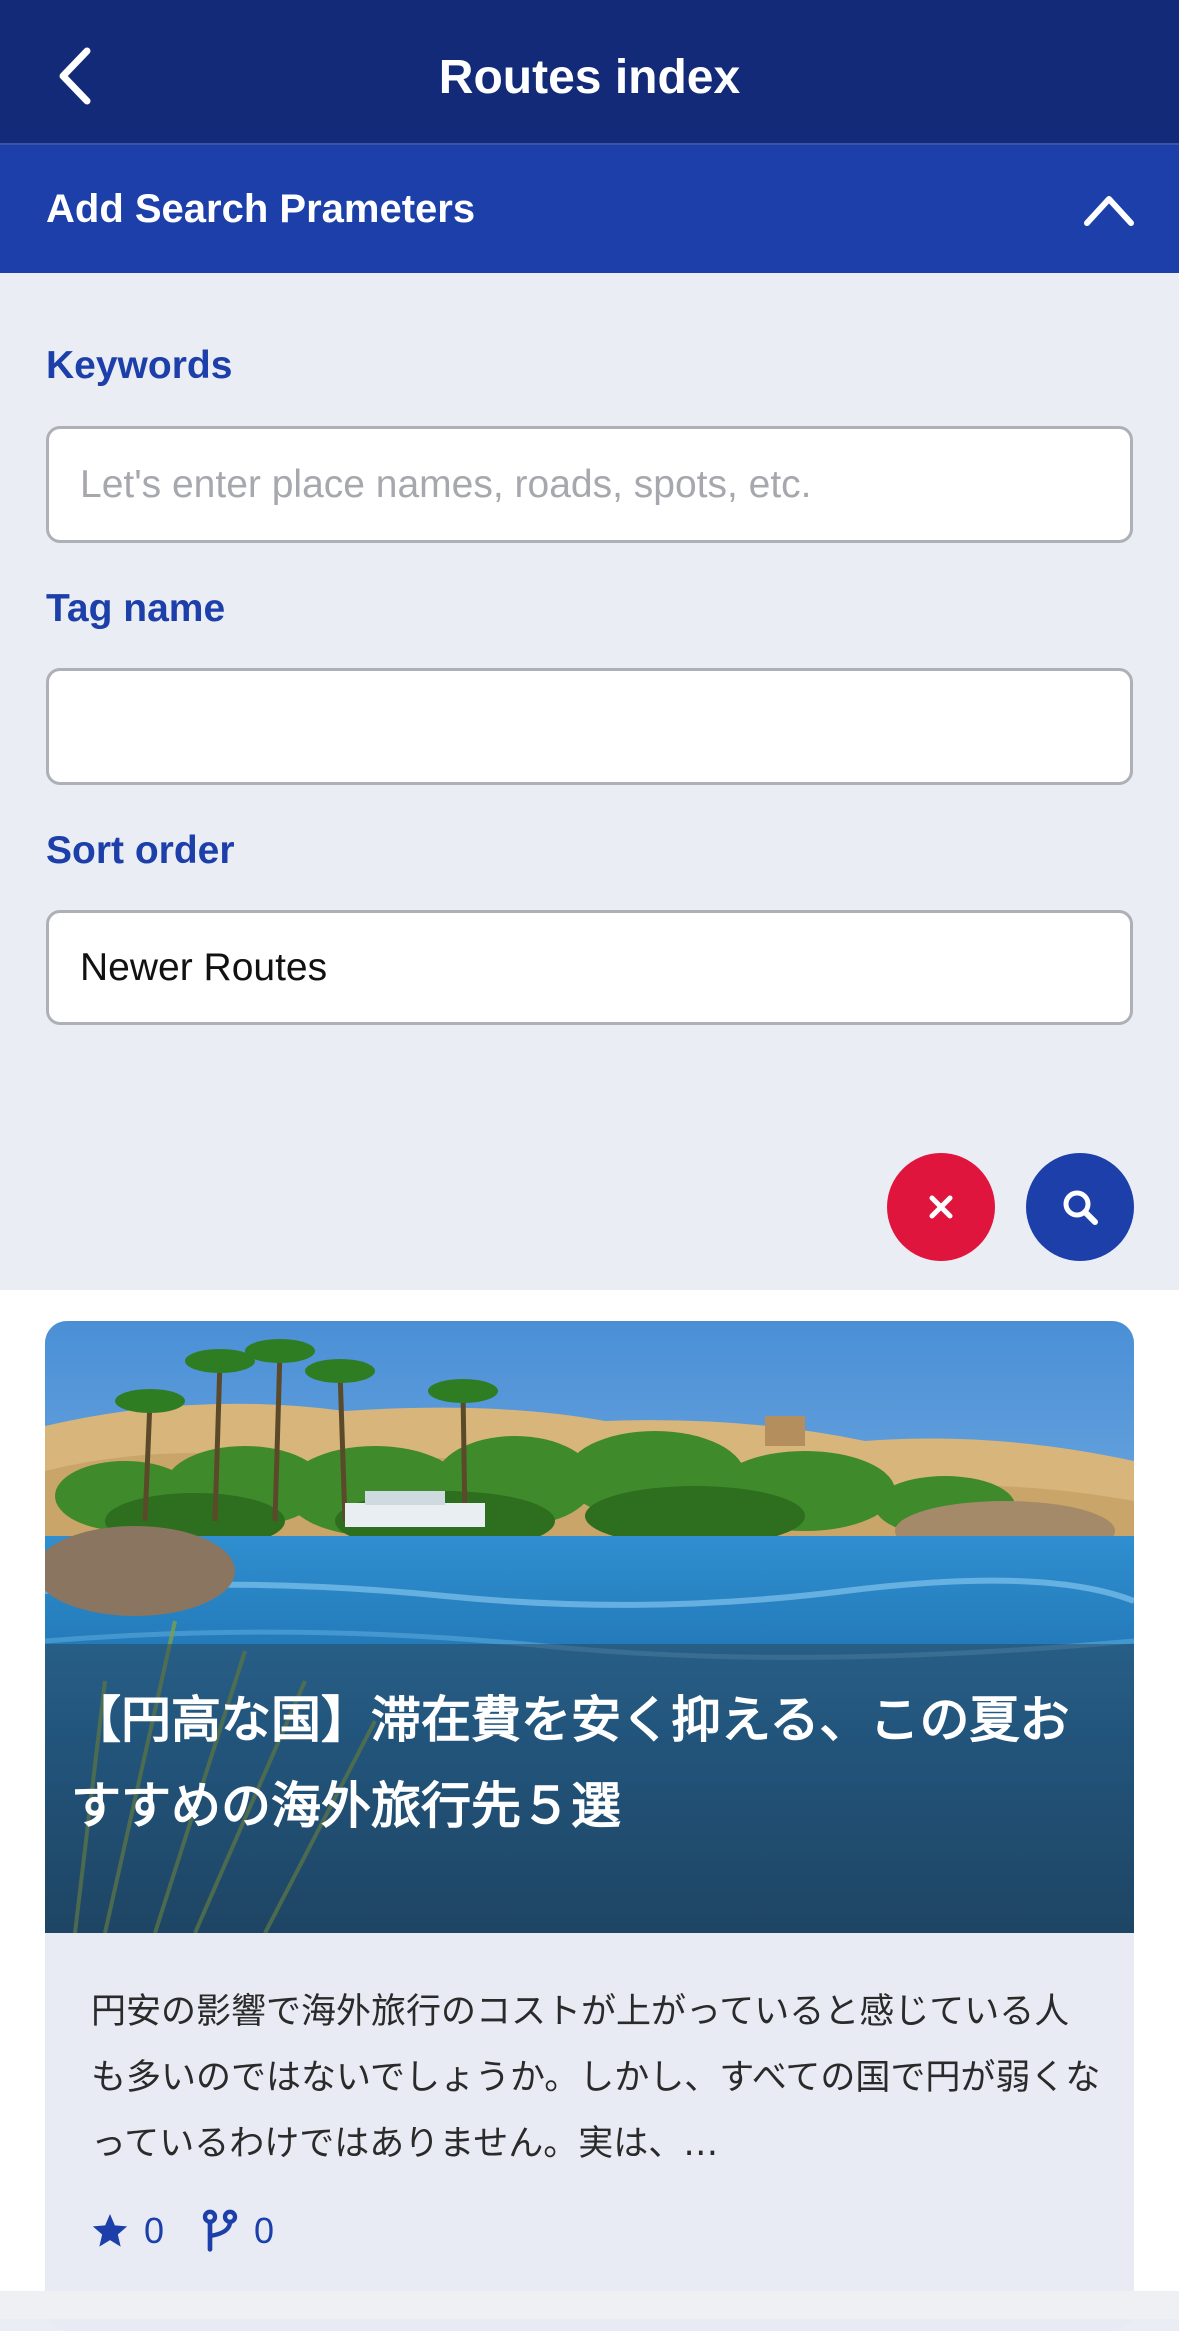 This screenshot has height=2331, width=1179. What do you see at coordinates (264, 2230) in the screenshot?
I see `fork-count: 0` at bounding box center [264, 2230].